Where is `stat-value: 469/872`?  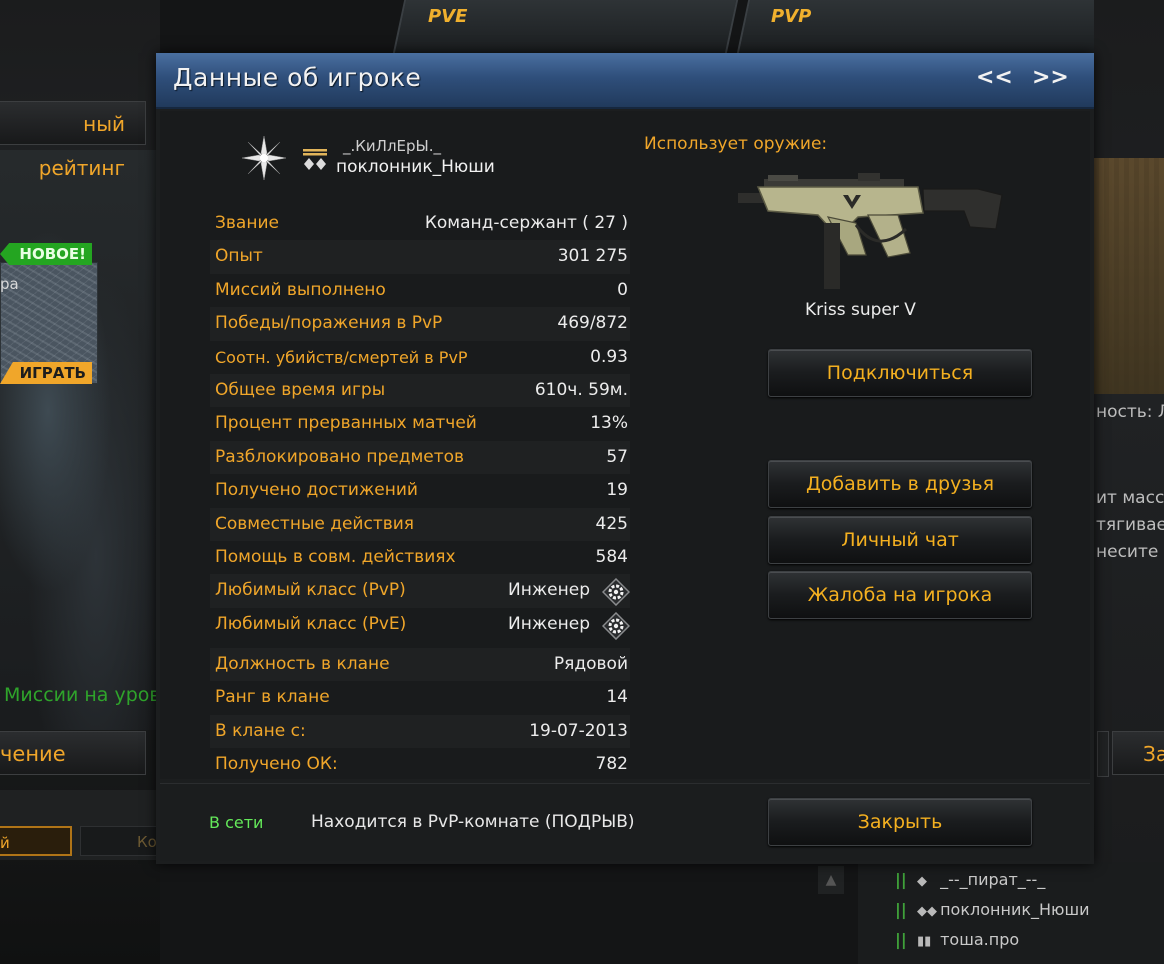
stat-value: 469/872 is located at coordinates (592, 323).